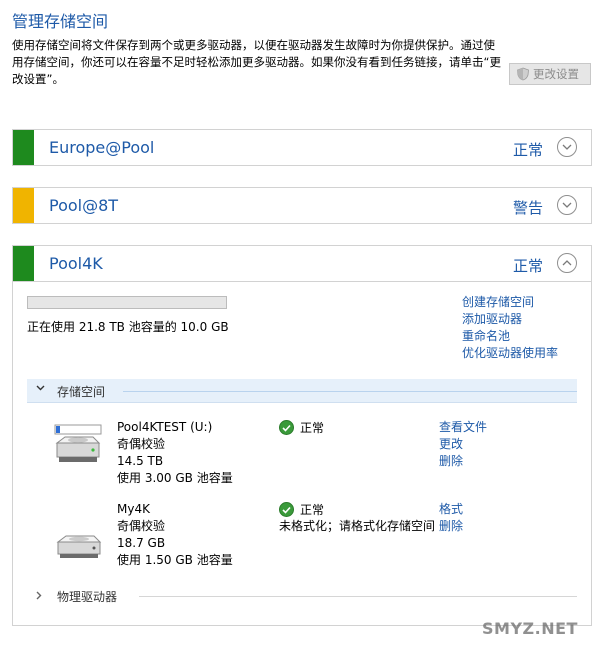 Image resolution: width=607 pixels, height=651 pixels. What do you see at coordinates (175, 478) in the screenshot?
I see `space-pool-usage: 使用 3.00 GB 池容量` at bounding box center [175, 478].